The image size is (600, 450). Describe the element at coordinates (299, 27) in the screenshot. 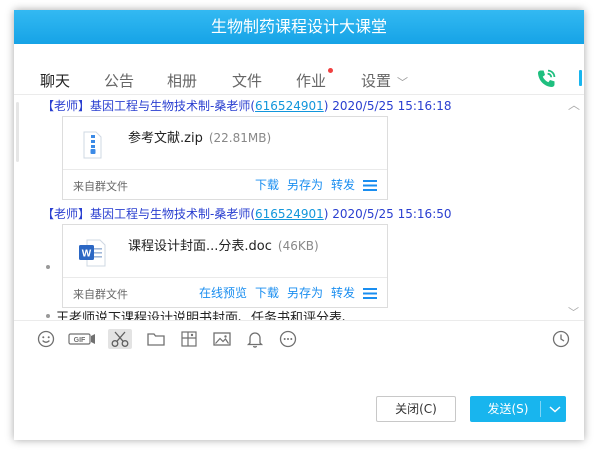

I see `window-title: 生物制药课程设计大课堂` at that location.